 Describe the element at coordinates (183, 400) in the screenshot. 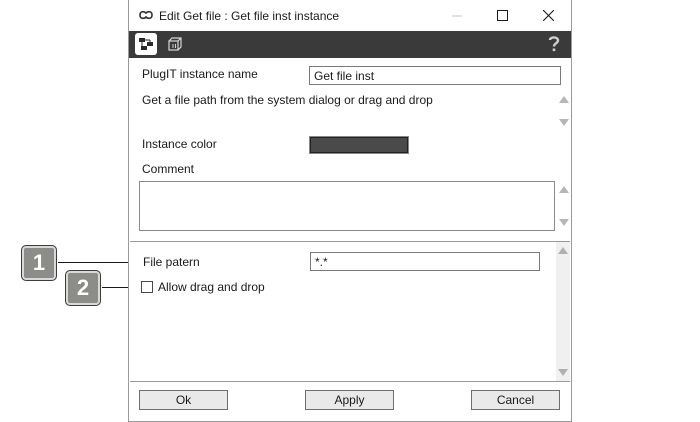

I see `ok-button: Ok` at that location.